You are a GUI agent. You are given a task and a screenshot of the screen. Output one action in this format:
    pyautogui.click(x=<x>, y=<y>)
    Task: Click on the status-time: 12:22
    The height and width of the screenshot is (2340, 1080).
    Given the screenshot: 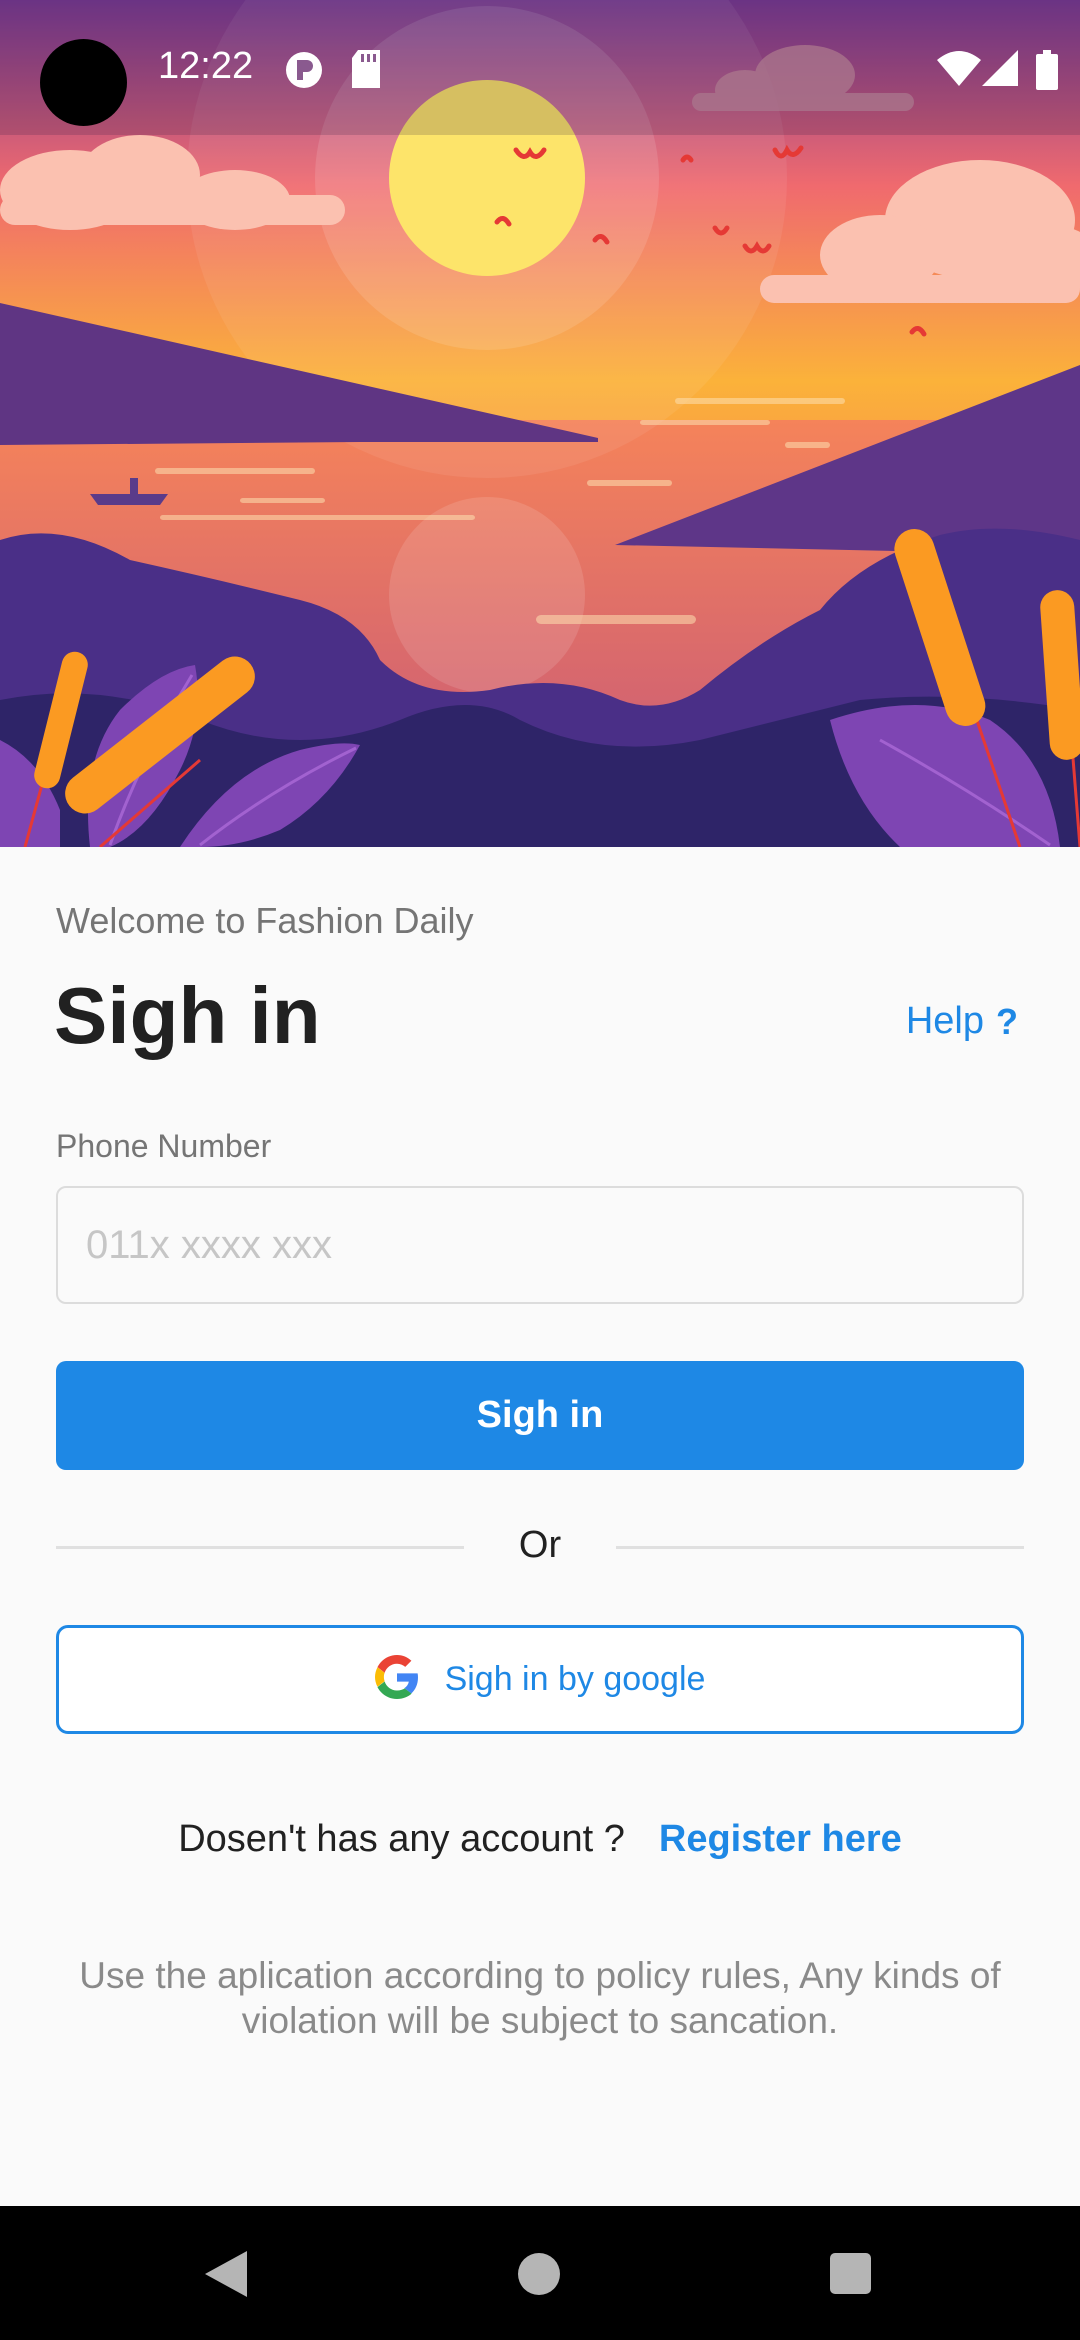 What is the action you would take?
    pyautogui.click(x=206, y=66)
    